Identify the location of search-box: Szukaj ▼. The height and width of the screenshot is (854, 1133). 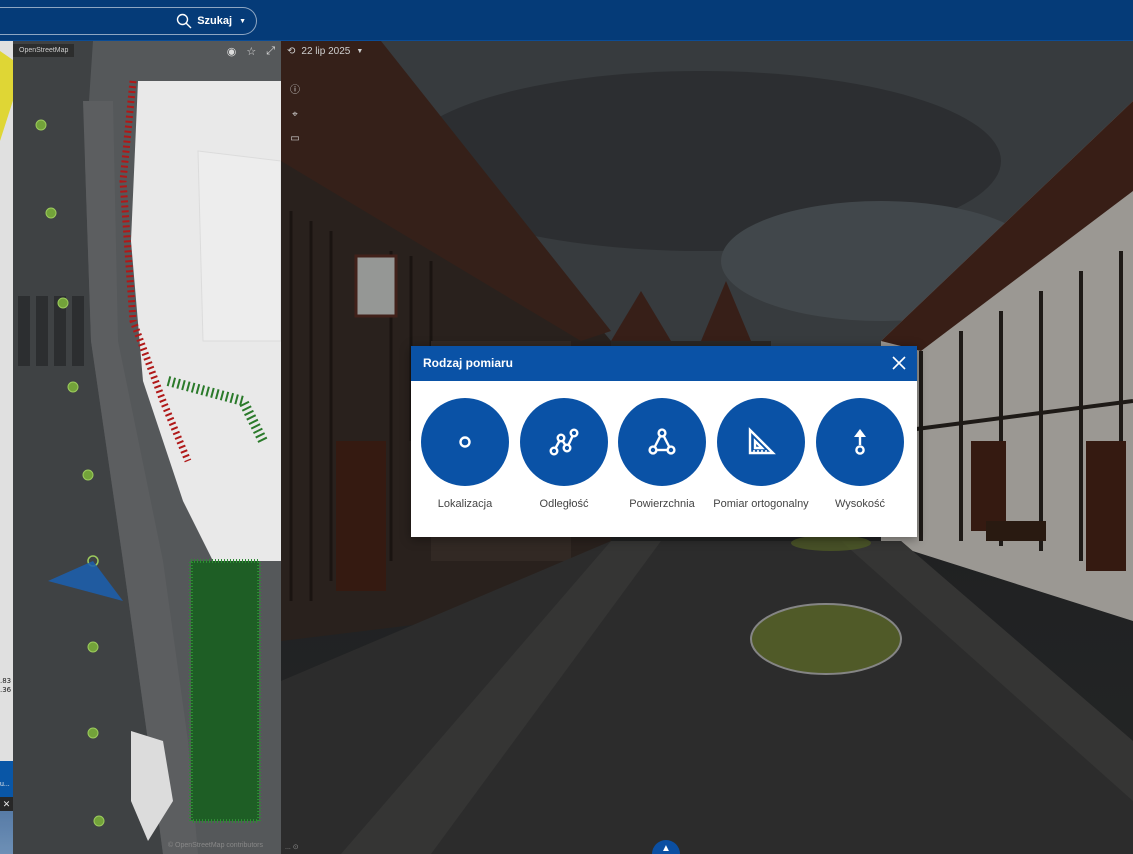
(128, 21).